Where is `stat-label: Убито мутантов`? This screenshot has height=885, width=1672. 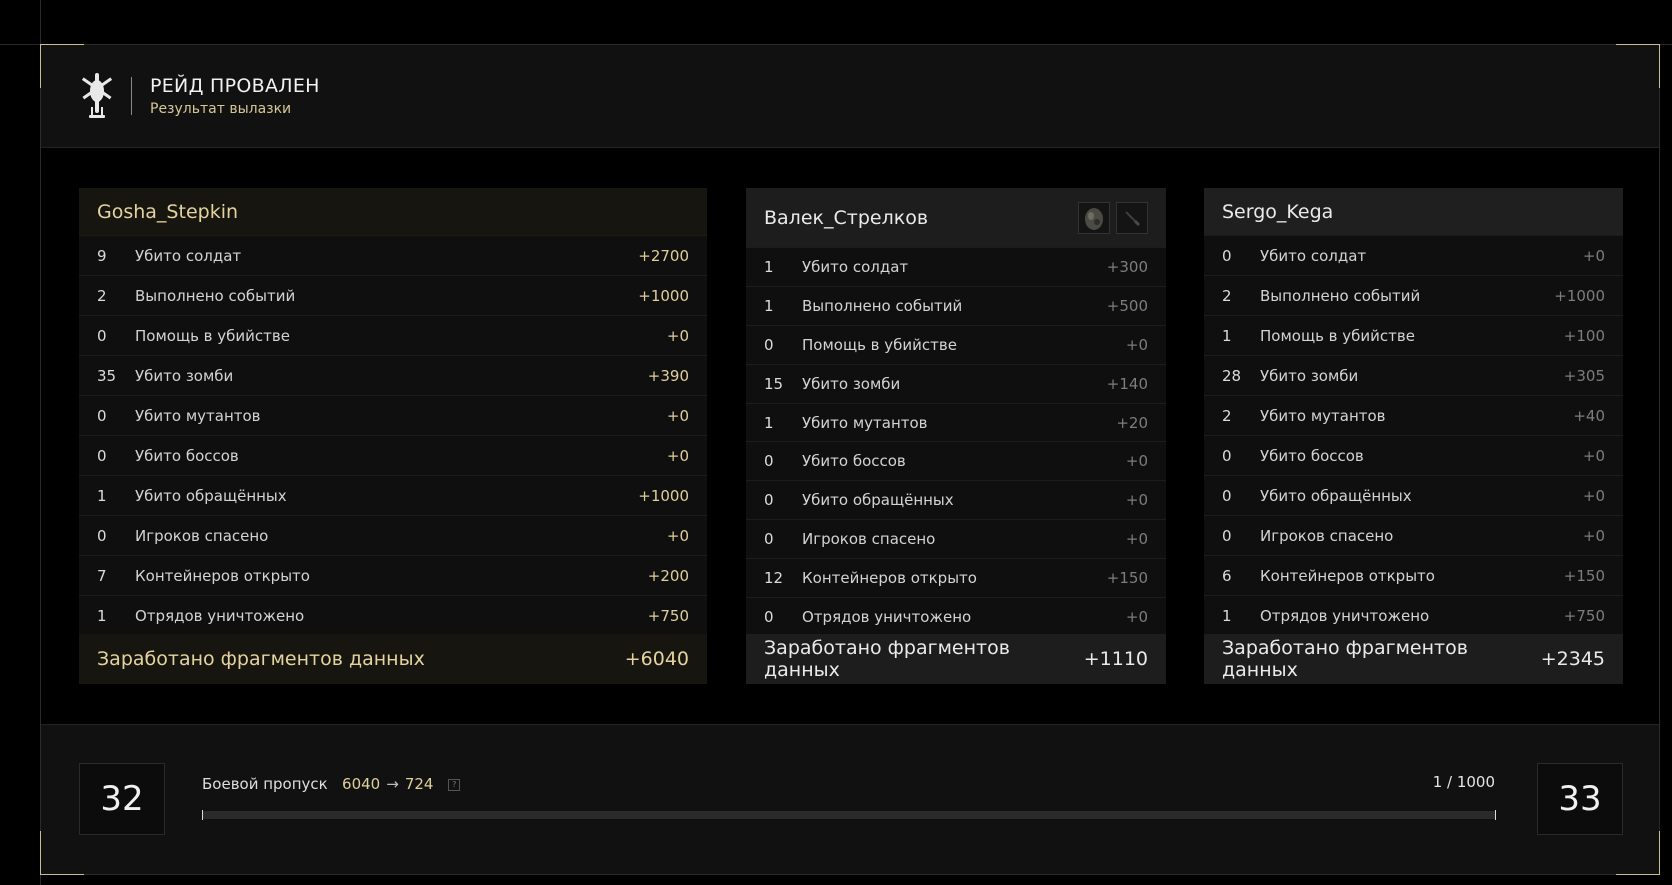 stat-label: Убито мутантов is located at coordinates (1323, 415).